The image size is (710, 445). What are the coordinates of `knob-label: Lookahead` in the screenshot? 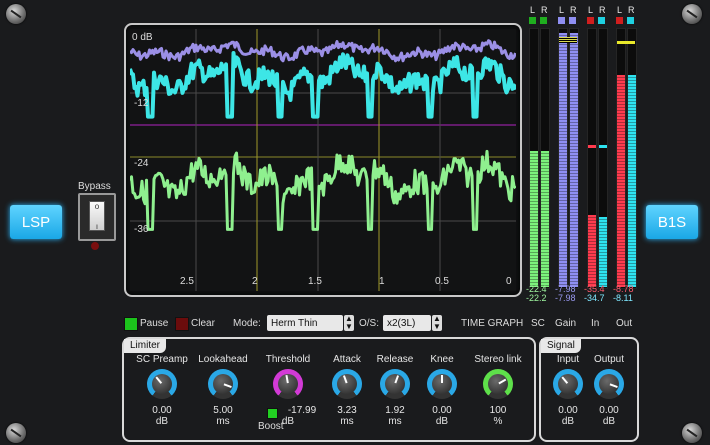 It's located at (223, 359).